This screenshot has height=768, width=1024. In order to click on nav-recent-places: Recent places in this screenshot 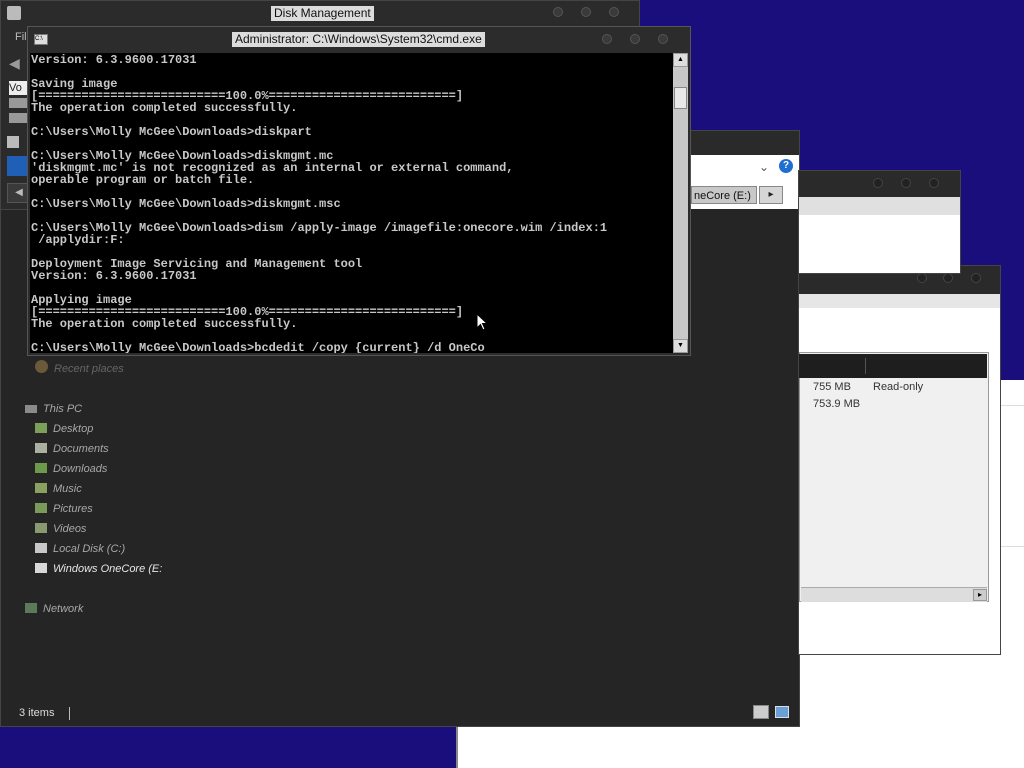, I will do `click(79, 369)`.